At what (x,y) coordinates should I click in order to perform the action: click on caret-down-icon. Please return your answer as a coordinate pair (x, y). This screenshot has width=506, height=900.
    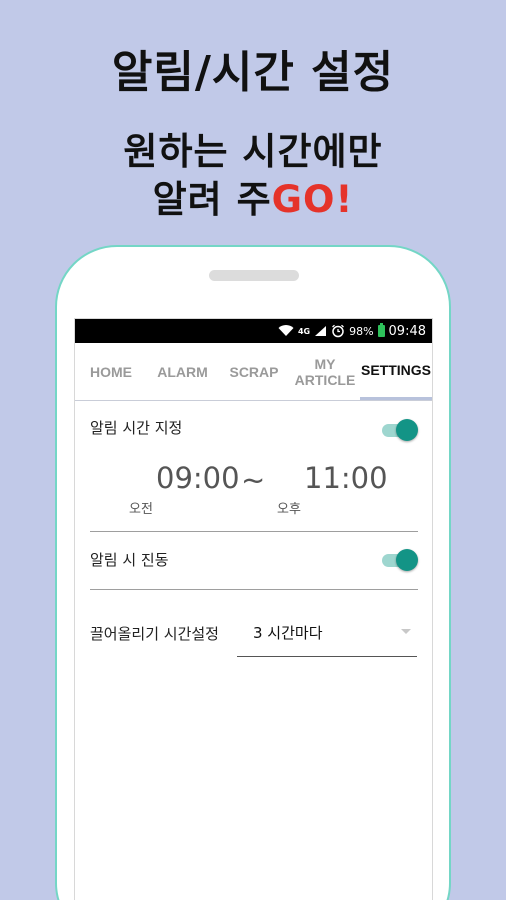
    Looking at the image, I should click on (406, 631).